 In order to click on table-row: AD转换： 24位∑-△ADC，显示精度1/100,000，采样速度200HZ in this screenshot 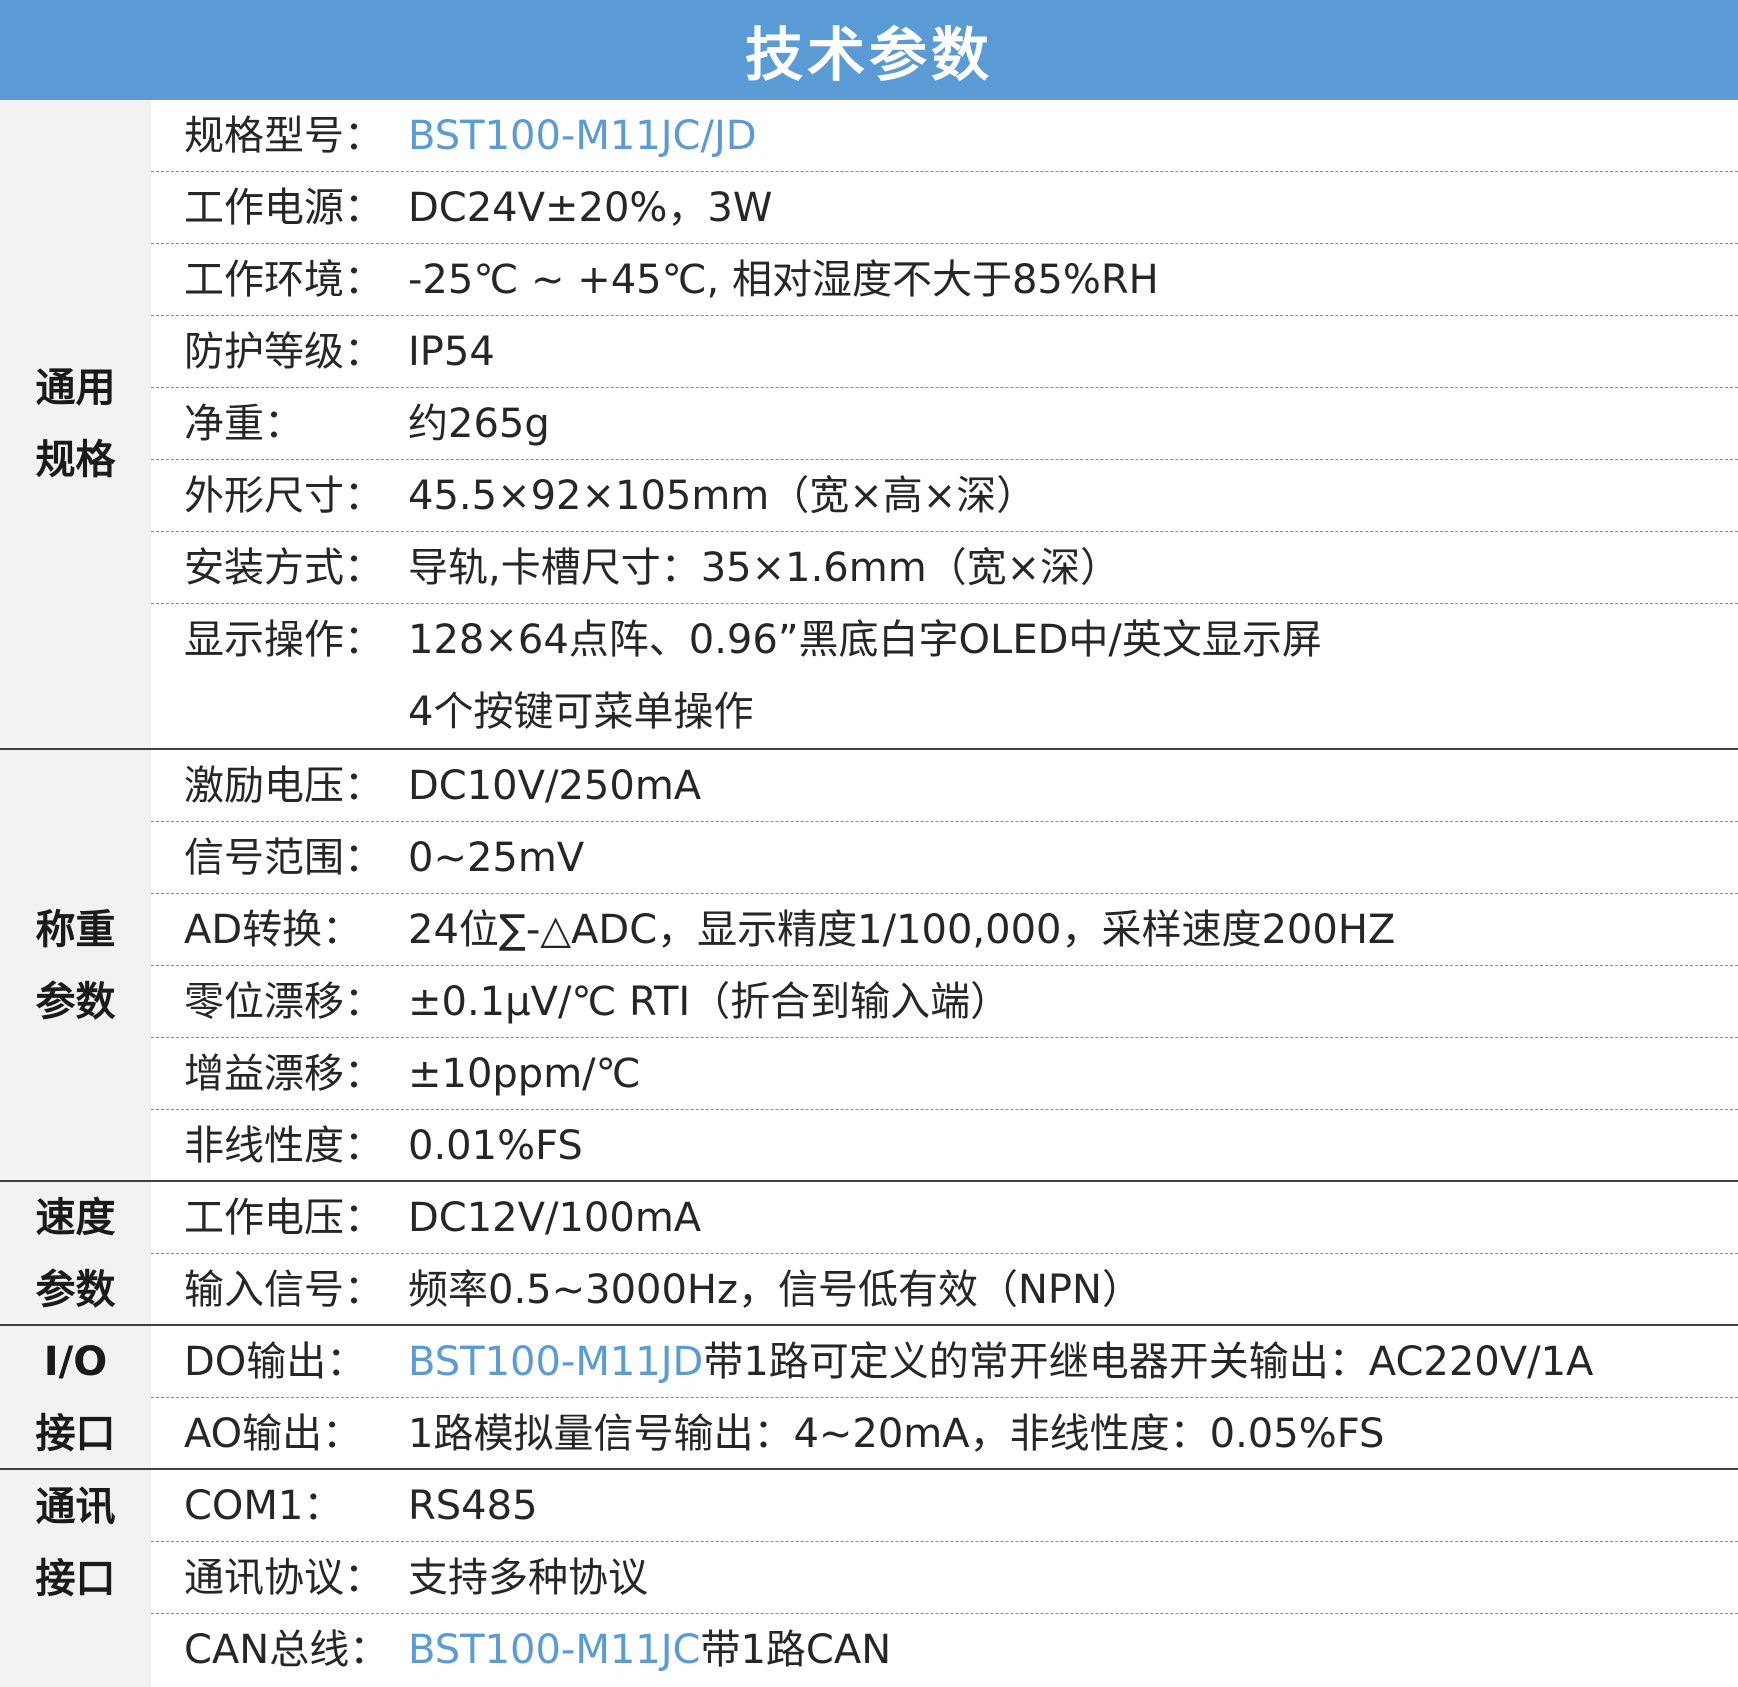, I will do `click(944, 930)`.